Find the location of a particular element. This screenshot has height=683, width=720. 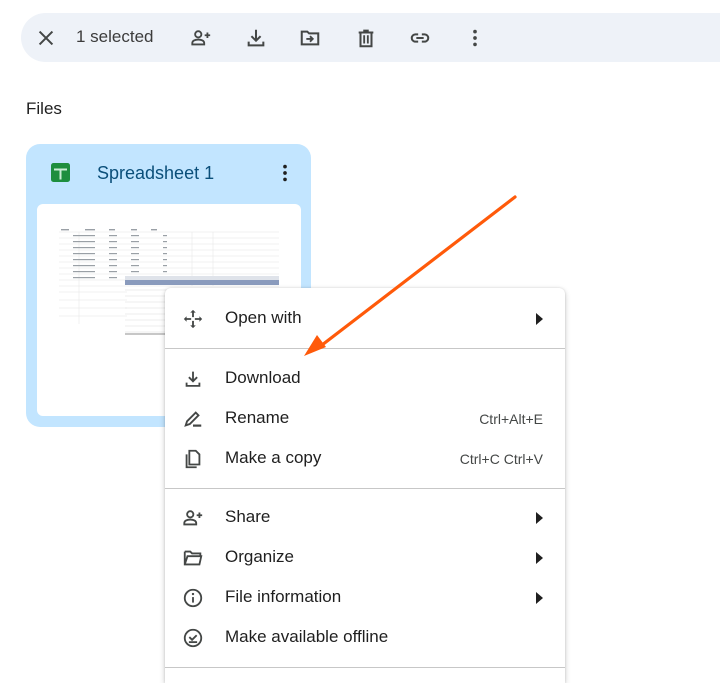

file-more-button is located at coordinates (285, 173).